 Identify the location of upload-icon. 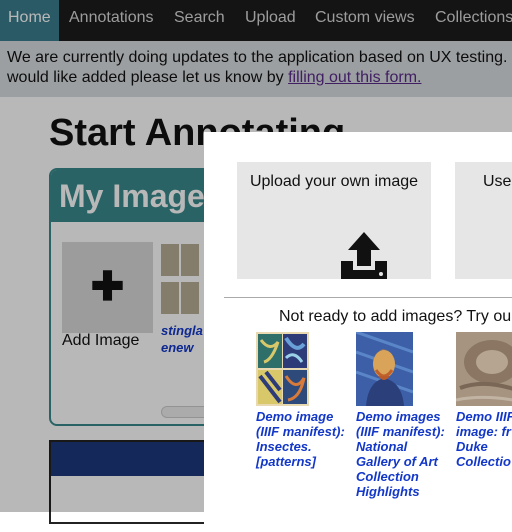
(364, 255).